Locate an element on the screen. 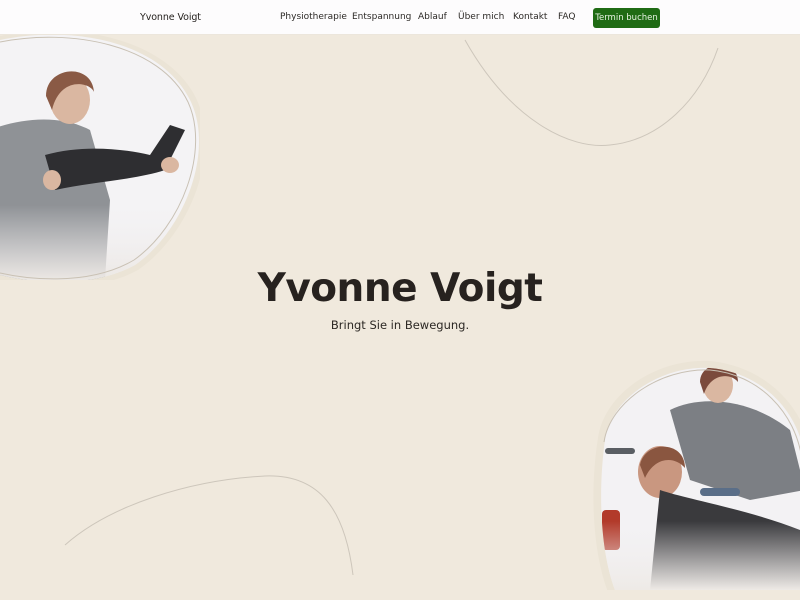 The height and width of the screenshot is (600, 800). therapist-treatment-photo is located at coordinates (696, 475).